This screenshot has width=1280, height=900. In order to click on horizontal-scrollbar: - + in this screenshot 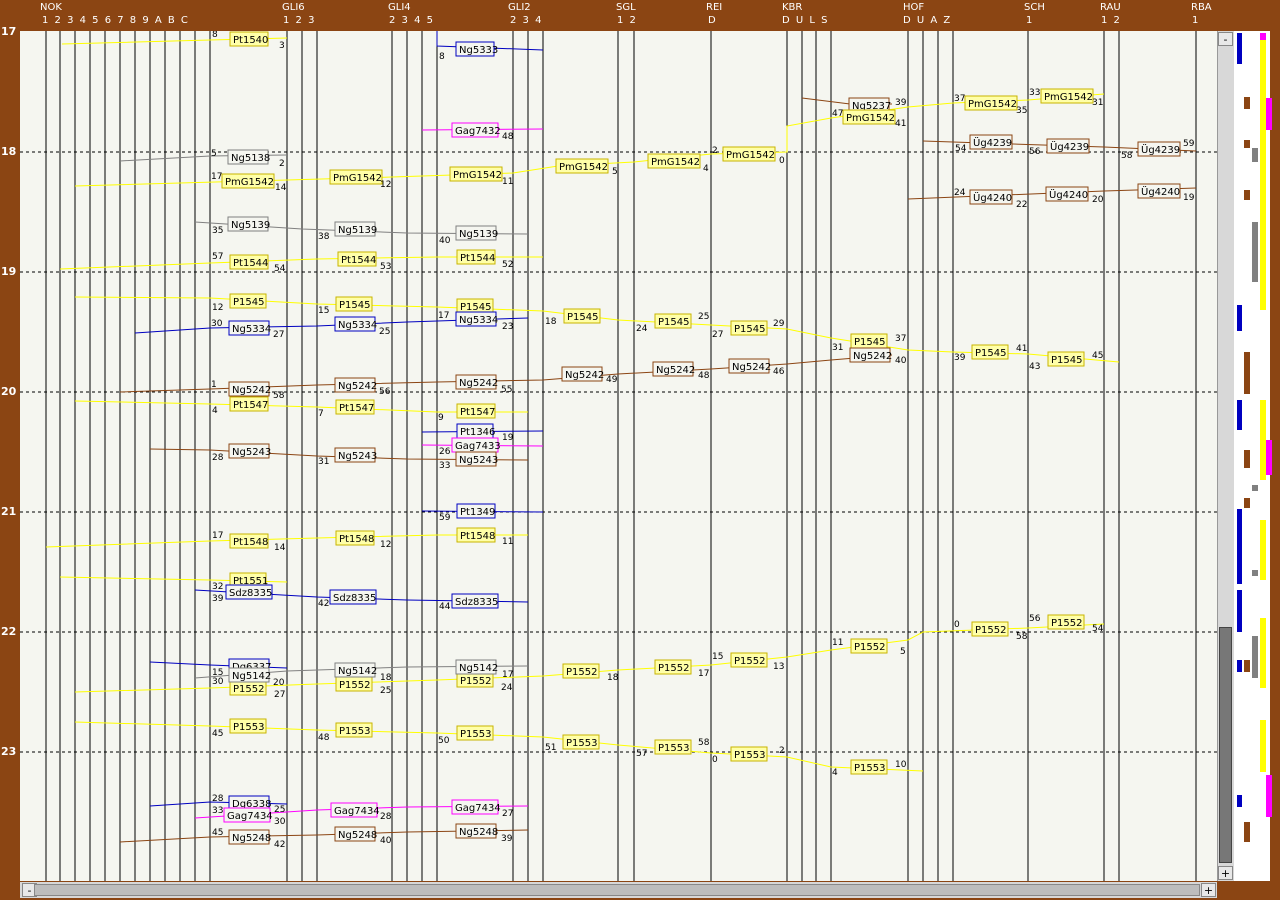, I will do `click(618, 890)`.